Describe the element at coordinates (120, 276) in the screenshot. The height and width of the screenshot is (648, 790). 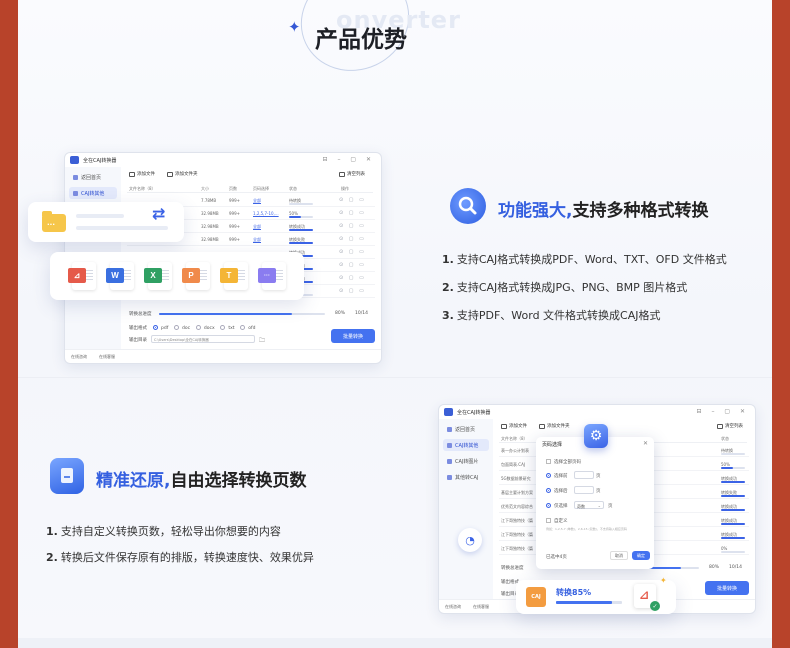
I see `word-format-icon: W` at that location.